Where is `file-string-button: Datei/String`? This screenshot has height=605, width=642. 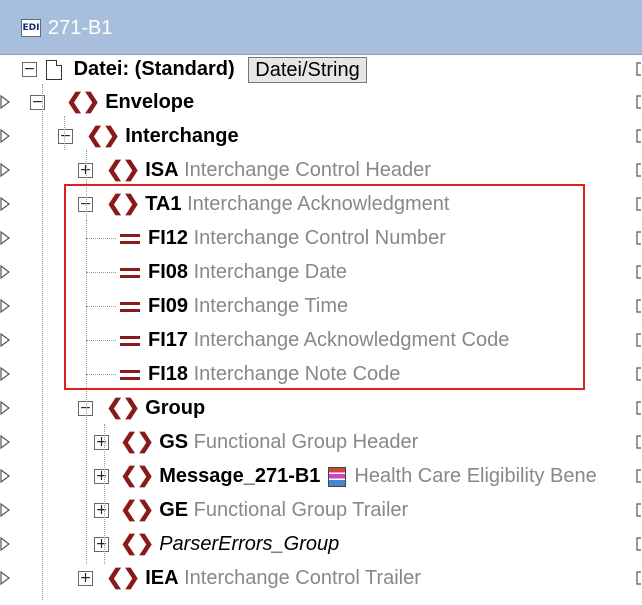 file-string-button: Datei/String is located at coordinates (307, 69).